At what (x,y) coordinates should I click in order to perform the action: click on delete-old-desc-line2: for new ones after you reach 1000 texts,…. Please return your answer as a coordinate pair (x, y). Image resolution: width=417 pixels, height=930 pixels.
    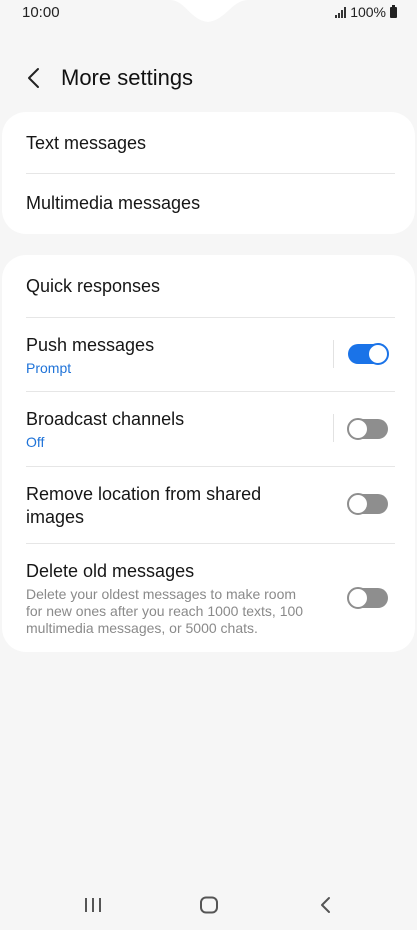
    Looking at the image, I should click on (165, 611).